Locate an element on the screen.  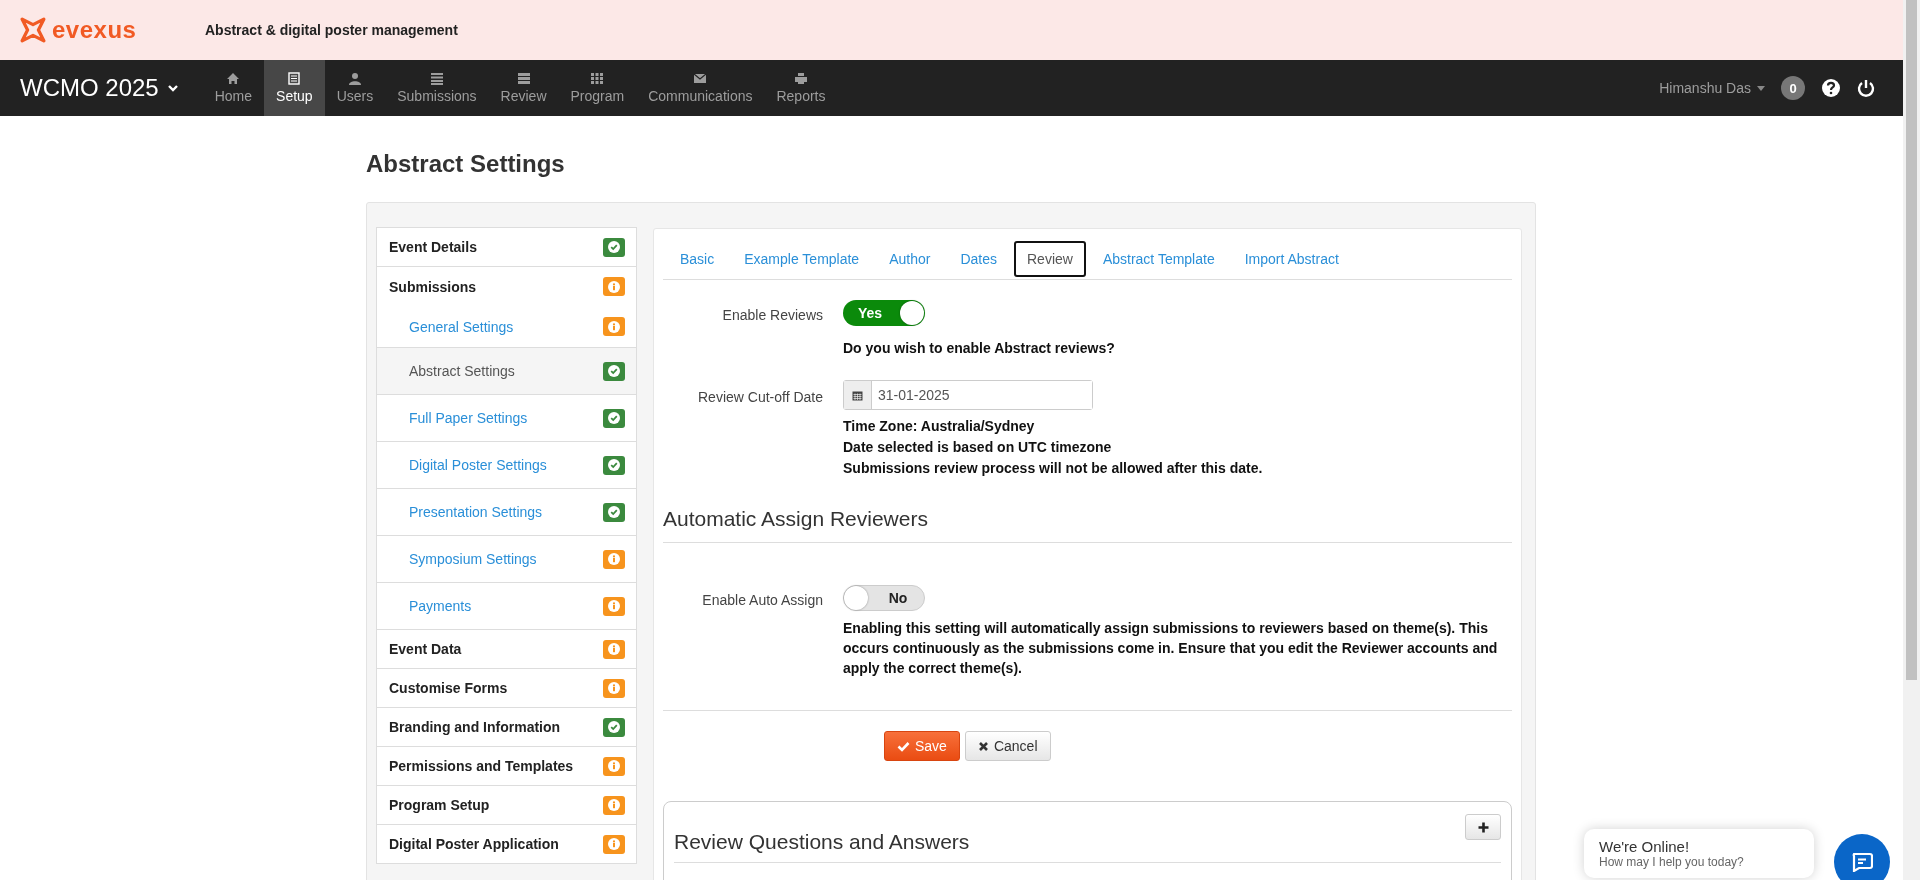
power-icon is located at coordinates (1866, 88).